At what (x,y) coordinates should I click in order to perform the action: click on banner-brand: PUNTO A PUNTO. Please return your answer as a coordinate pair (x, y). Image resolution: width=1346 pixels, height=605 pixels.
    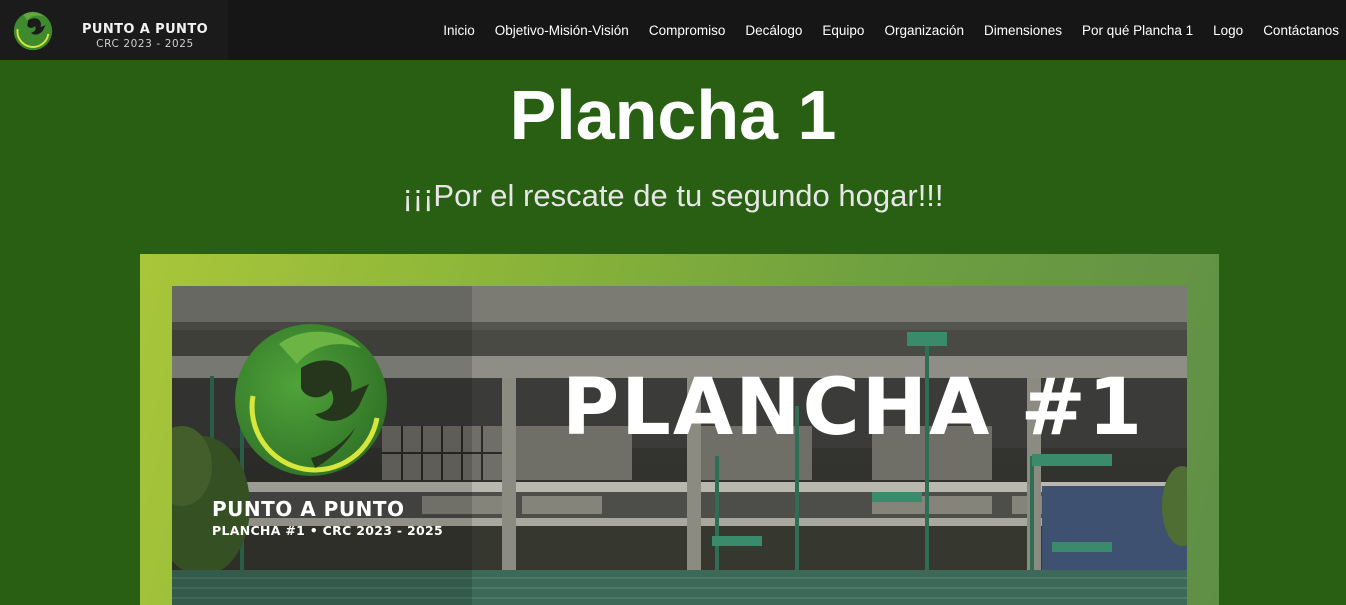
    Looking at the image, I should click on (308, 509).